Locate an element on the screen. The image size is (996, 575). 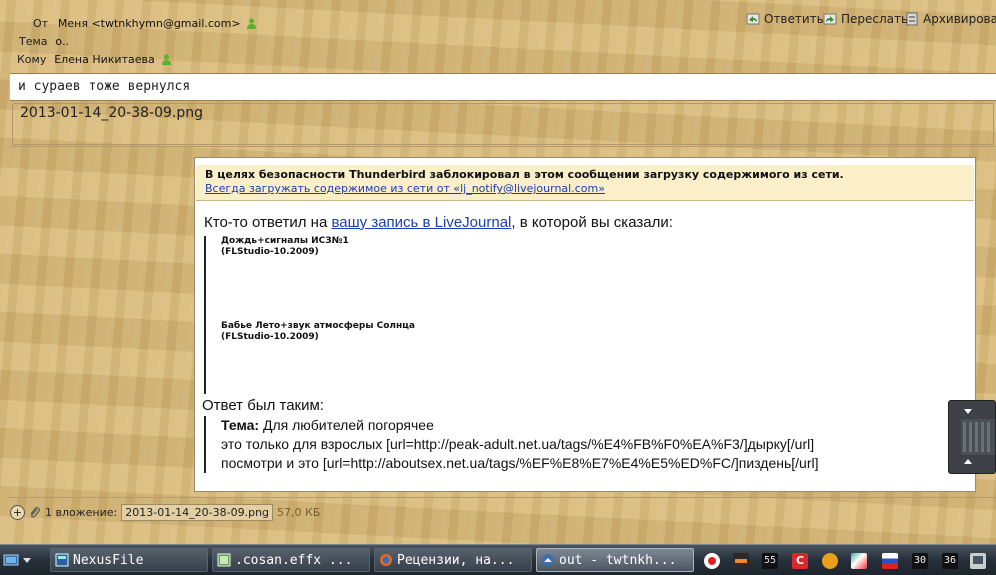
reply-theme-line: Тема: Для любителей погорячее is located at coordinates (520, 425).